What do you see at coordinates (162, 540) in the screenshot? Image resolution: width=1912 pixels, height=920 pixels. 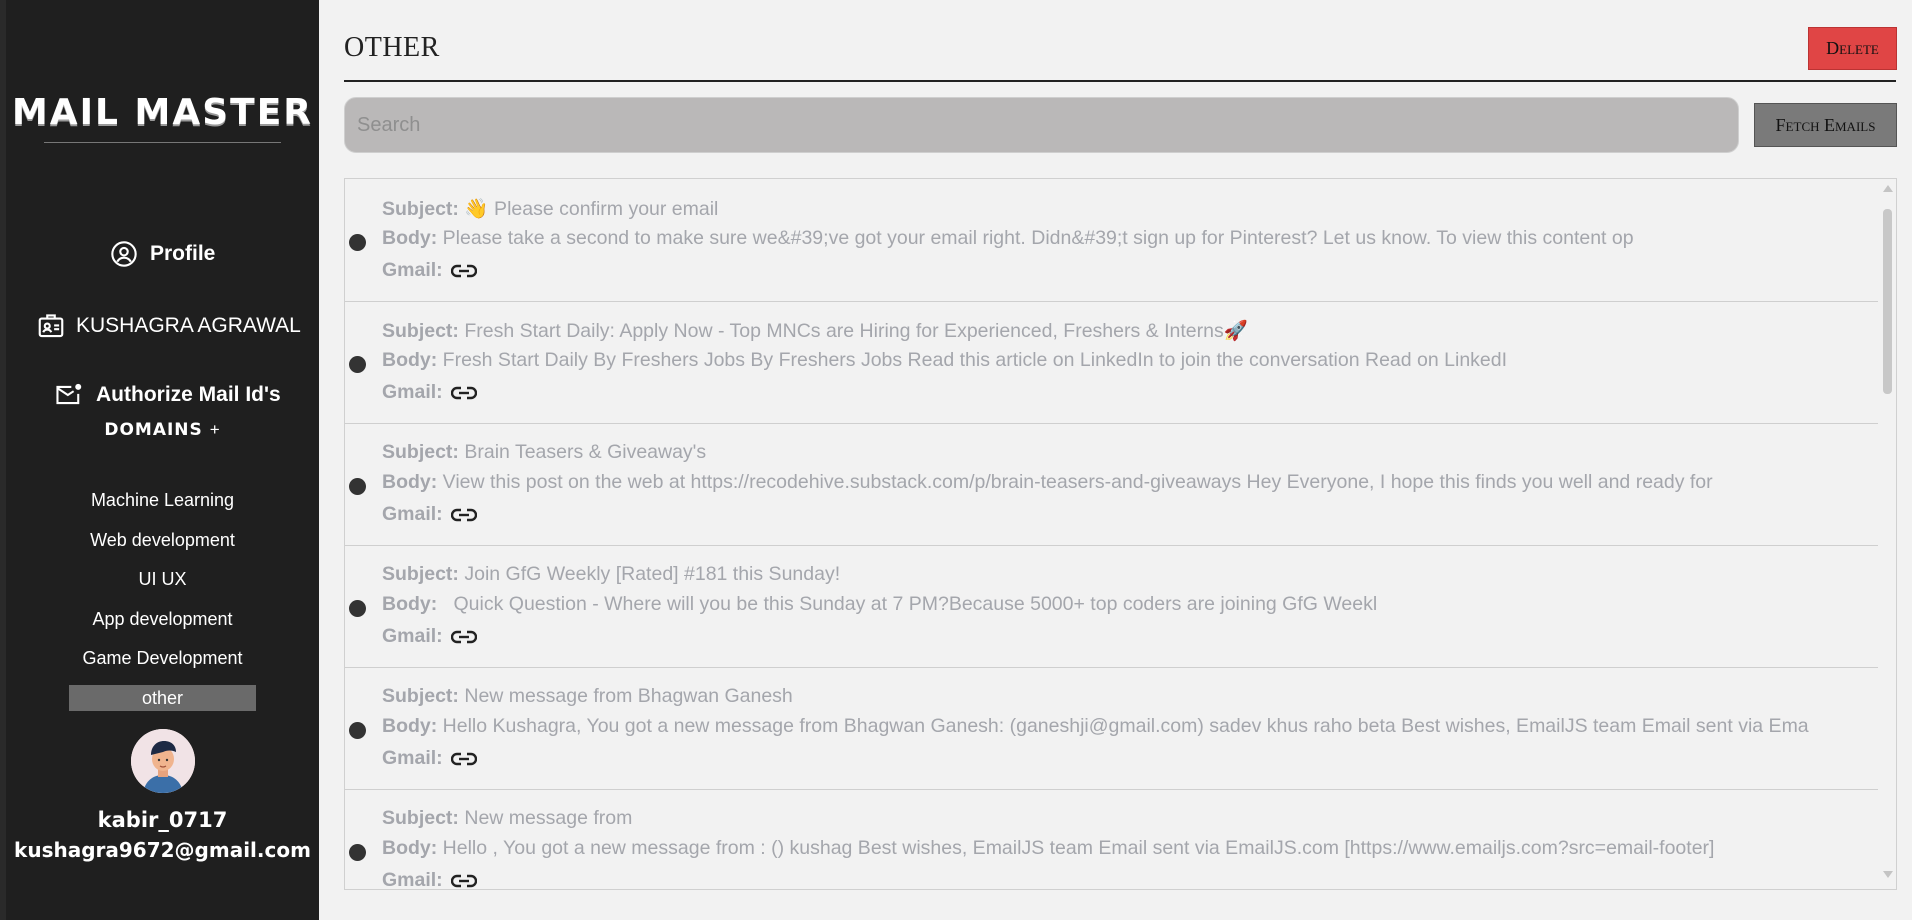 I see `domain-item-web-development: Web development` at bounding box center [162, 540].